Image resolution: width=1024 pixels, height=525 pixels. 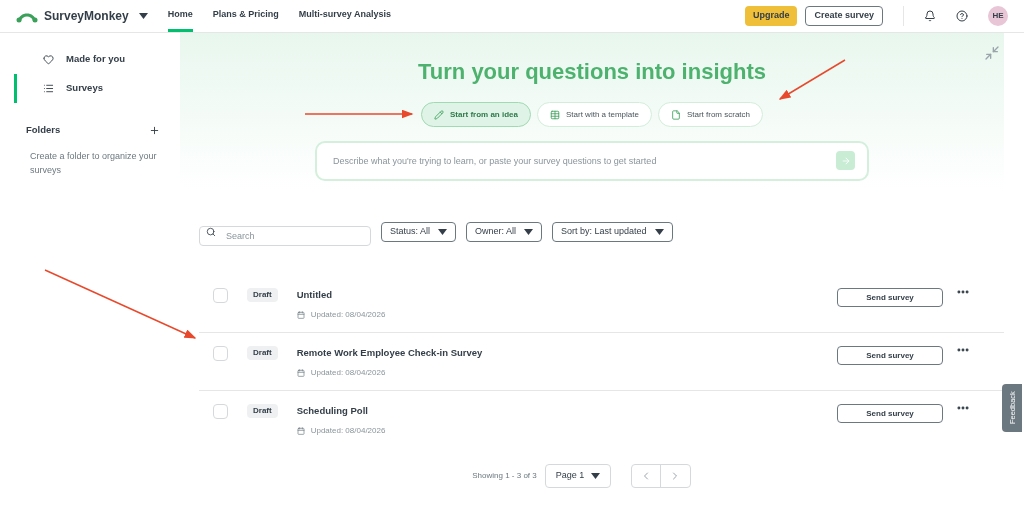 I want to click on start-option: Start from scratch, so click(x=710, y=114).